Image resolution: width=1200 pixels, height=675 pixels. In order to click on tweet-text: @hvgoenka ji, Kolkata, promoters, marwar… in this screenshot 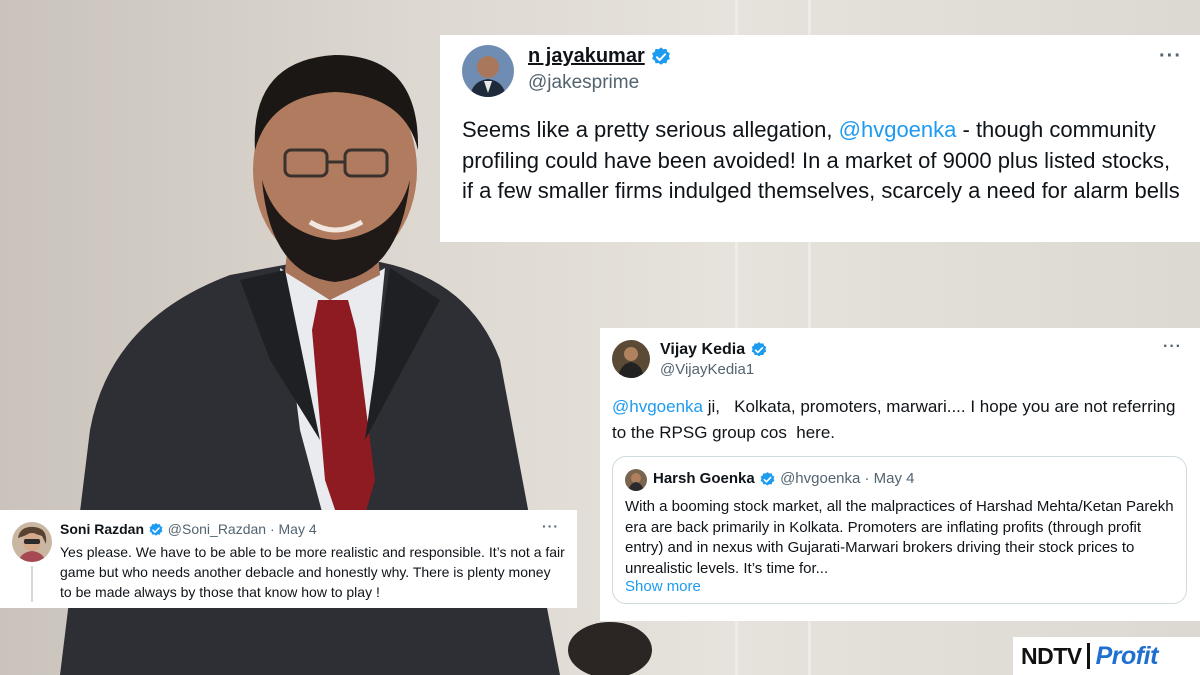, I will do `click(899, 420)`.